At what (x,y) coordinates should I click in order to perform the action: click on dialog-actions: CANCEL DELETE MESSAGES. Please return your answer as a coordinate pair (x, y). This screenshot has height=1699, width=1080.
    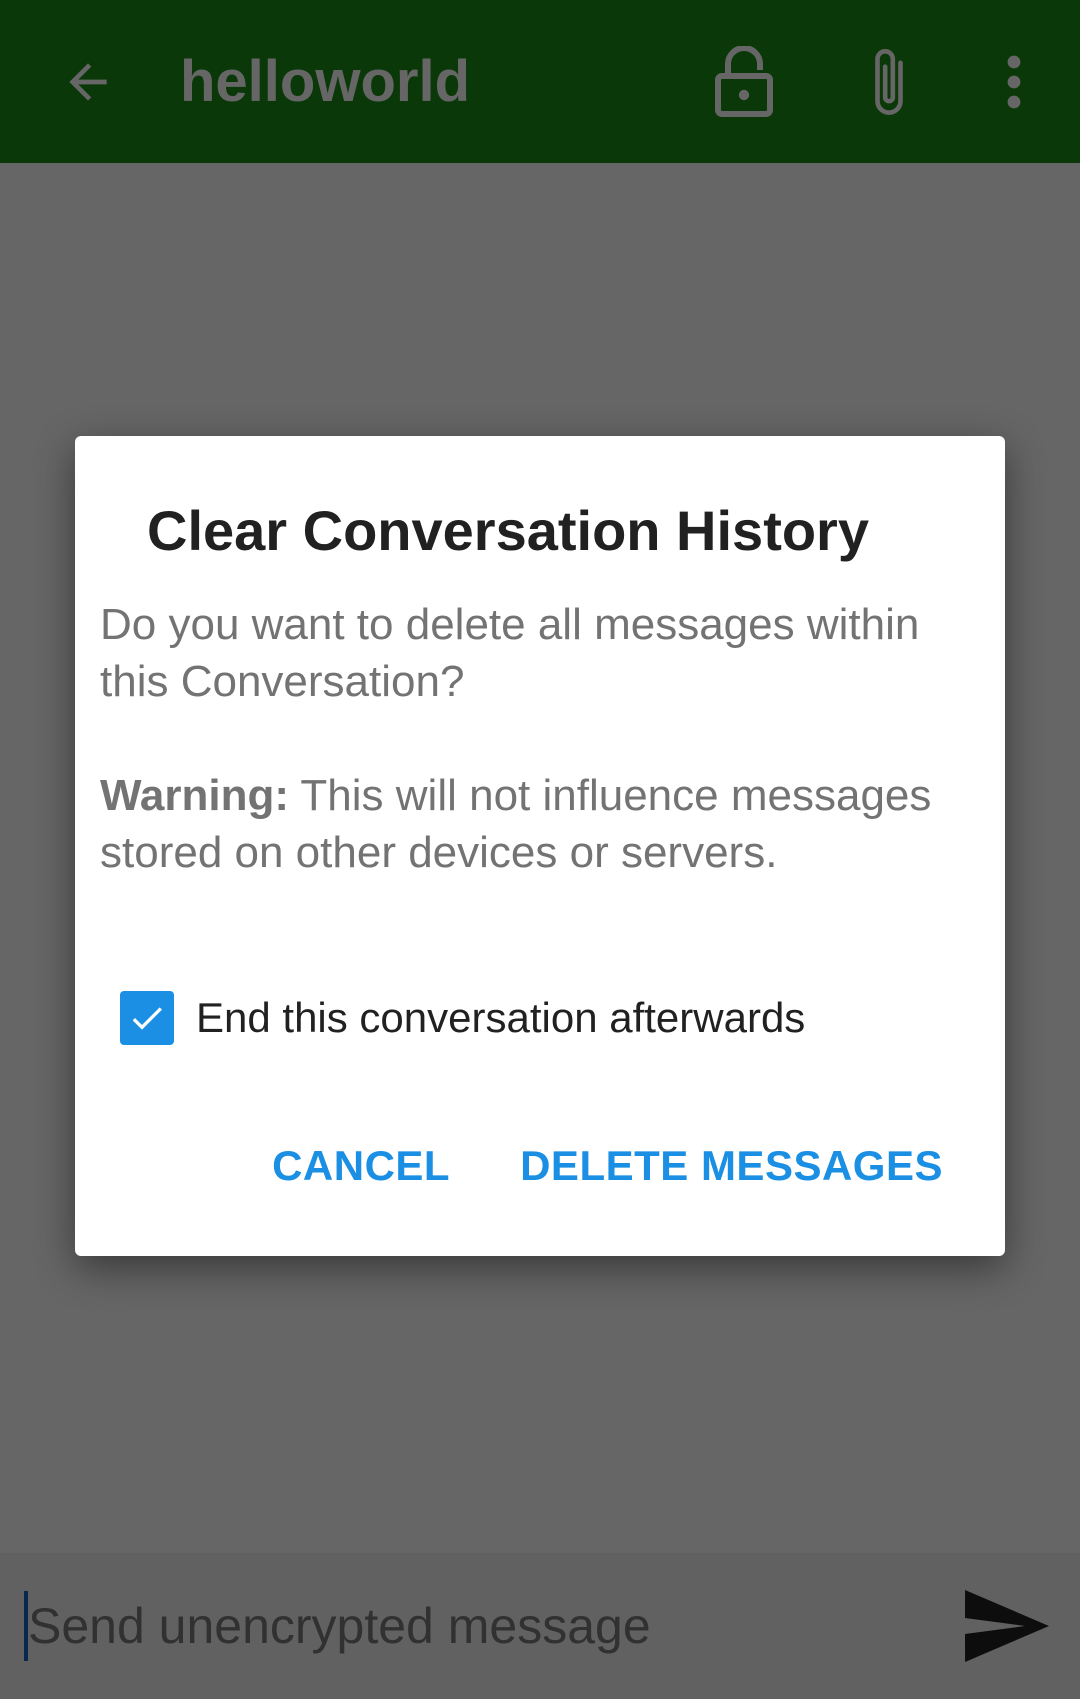
    Looking at the image, I should click on (607, 1166).